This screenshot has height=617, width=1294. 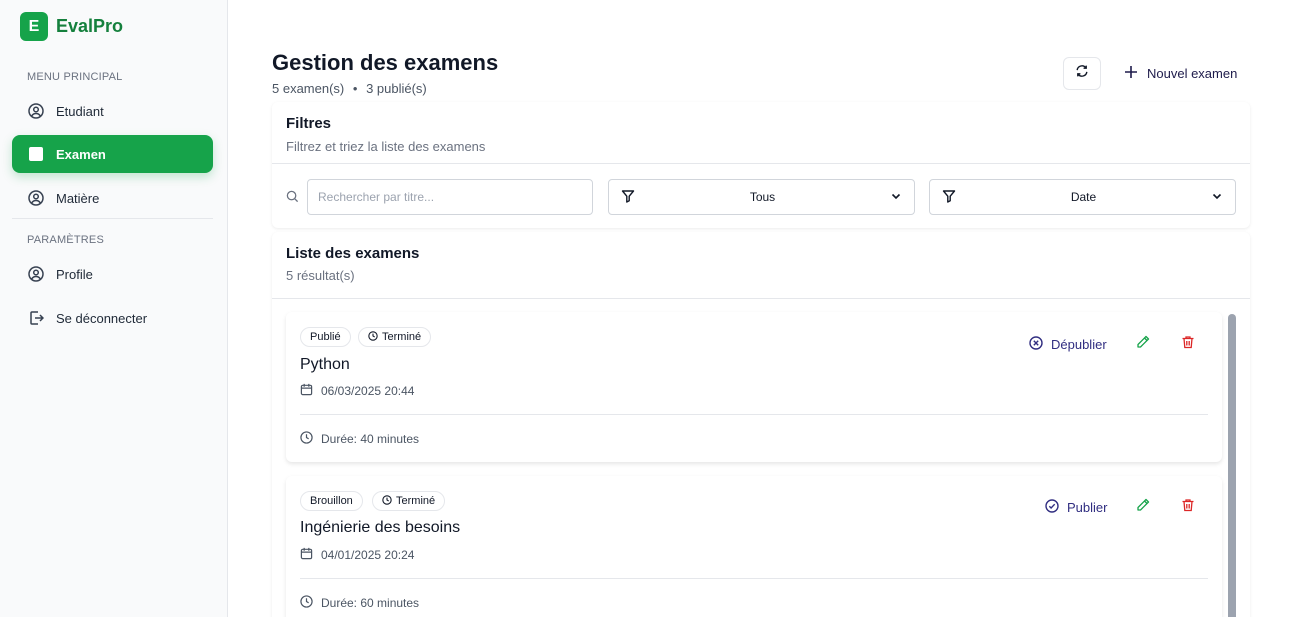 I want to click on sort-value: Date, so click(x=1083, y=197).